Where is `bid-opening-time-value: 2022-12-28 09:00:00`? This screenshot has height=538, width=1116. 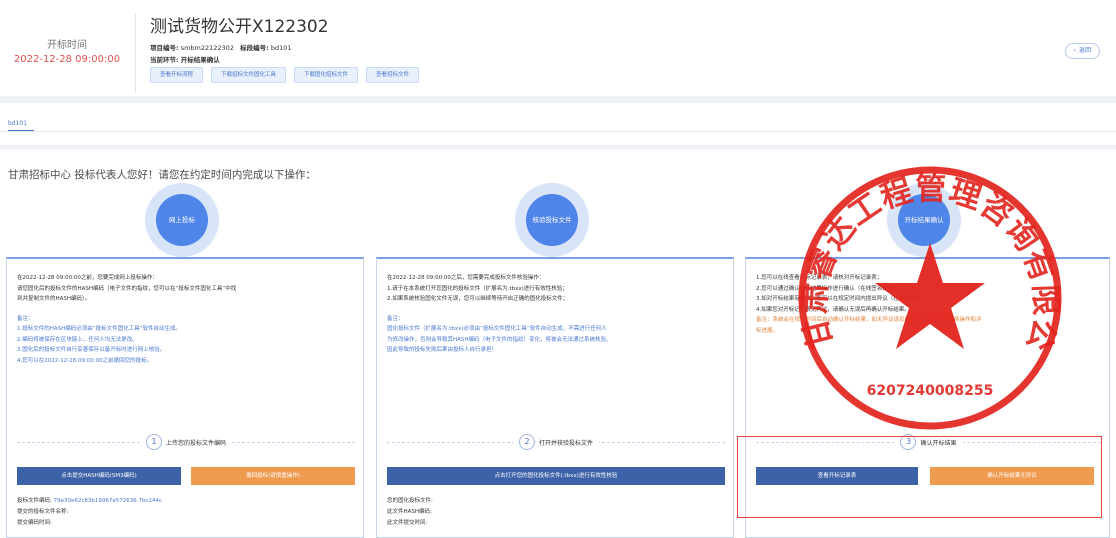
bid-opening-time-value: 2022-12-28 09:00:00 is located at coordinates (67, 59).